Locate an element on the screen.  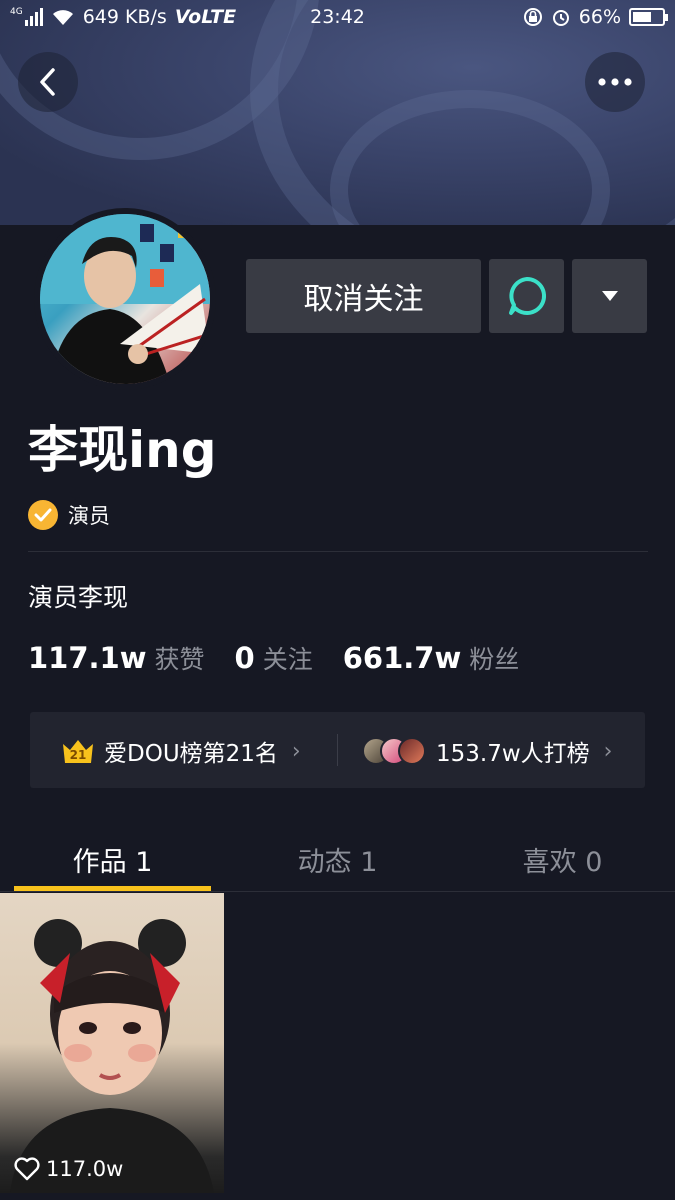
profile-name: 李现ing is located at coordinates (122, 450).